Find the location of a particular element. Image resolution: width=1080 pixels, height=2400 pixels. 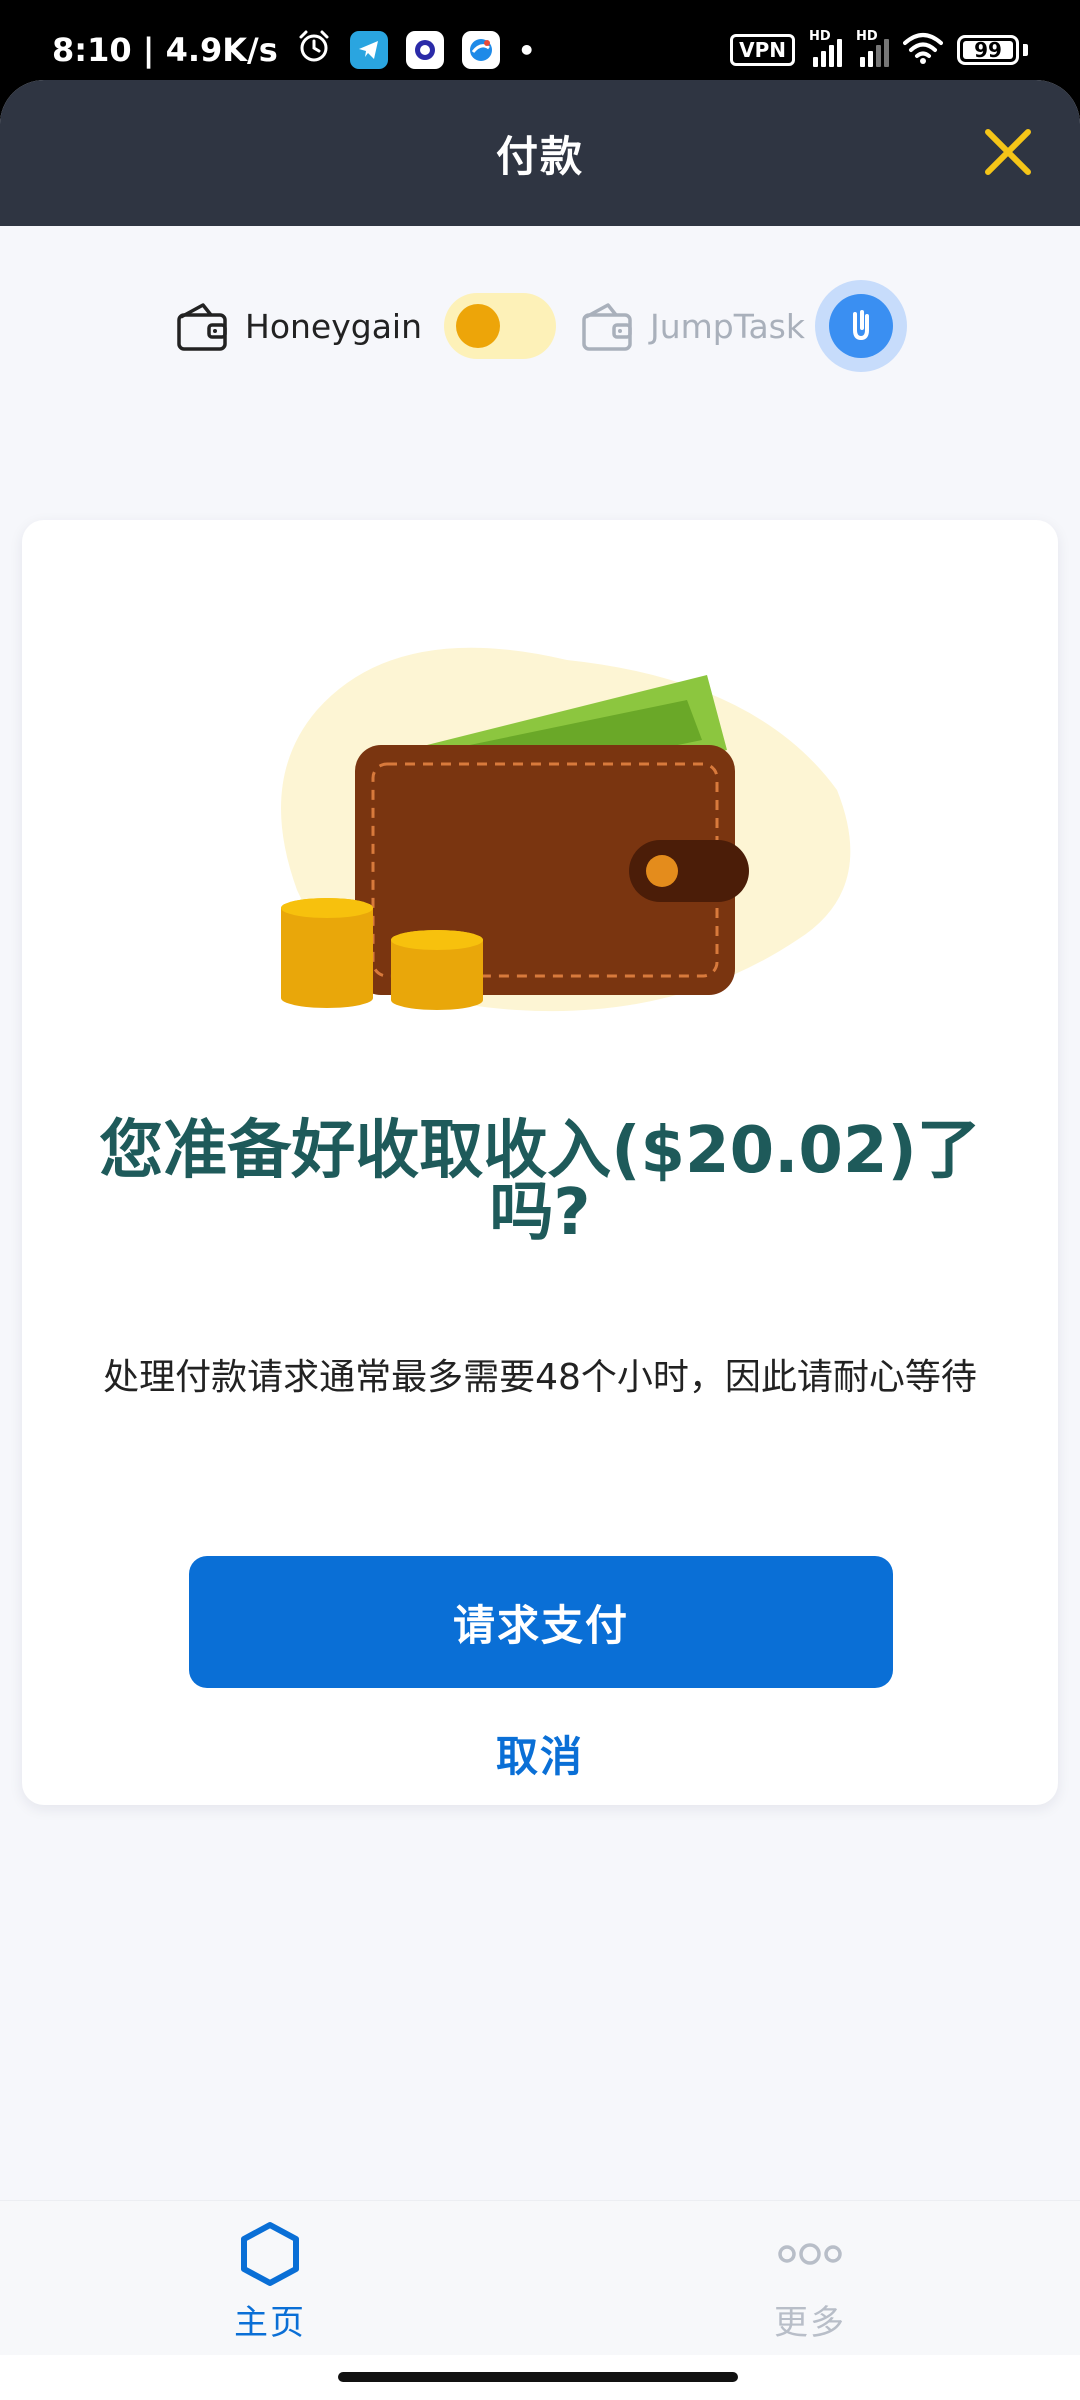

nav-item-more: 更多 is located at coordinates (810, 2278).